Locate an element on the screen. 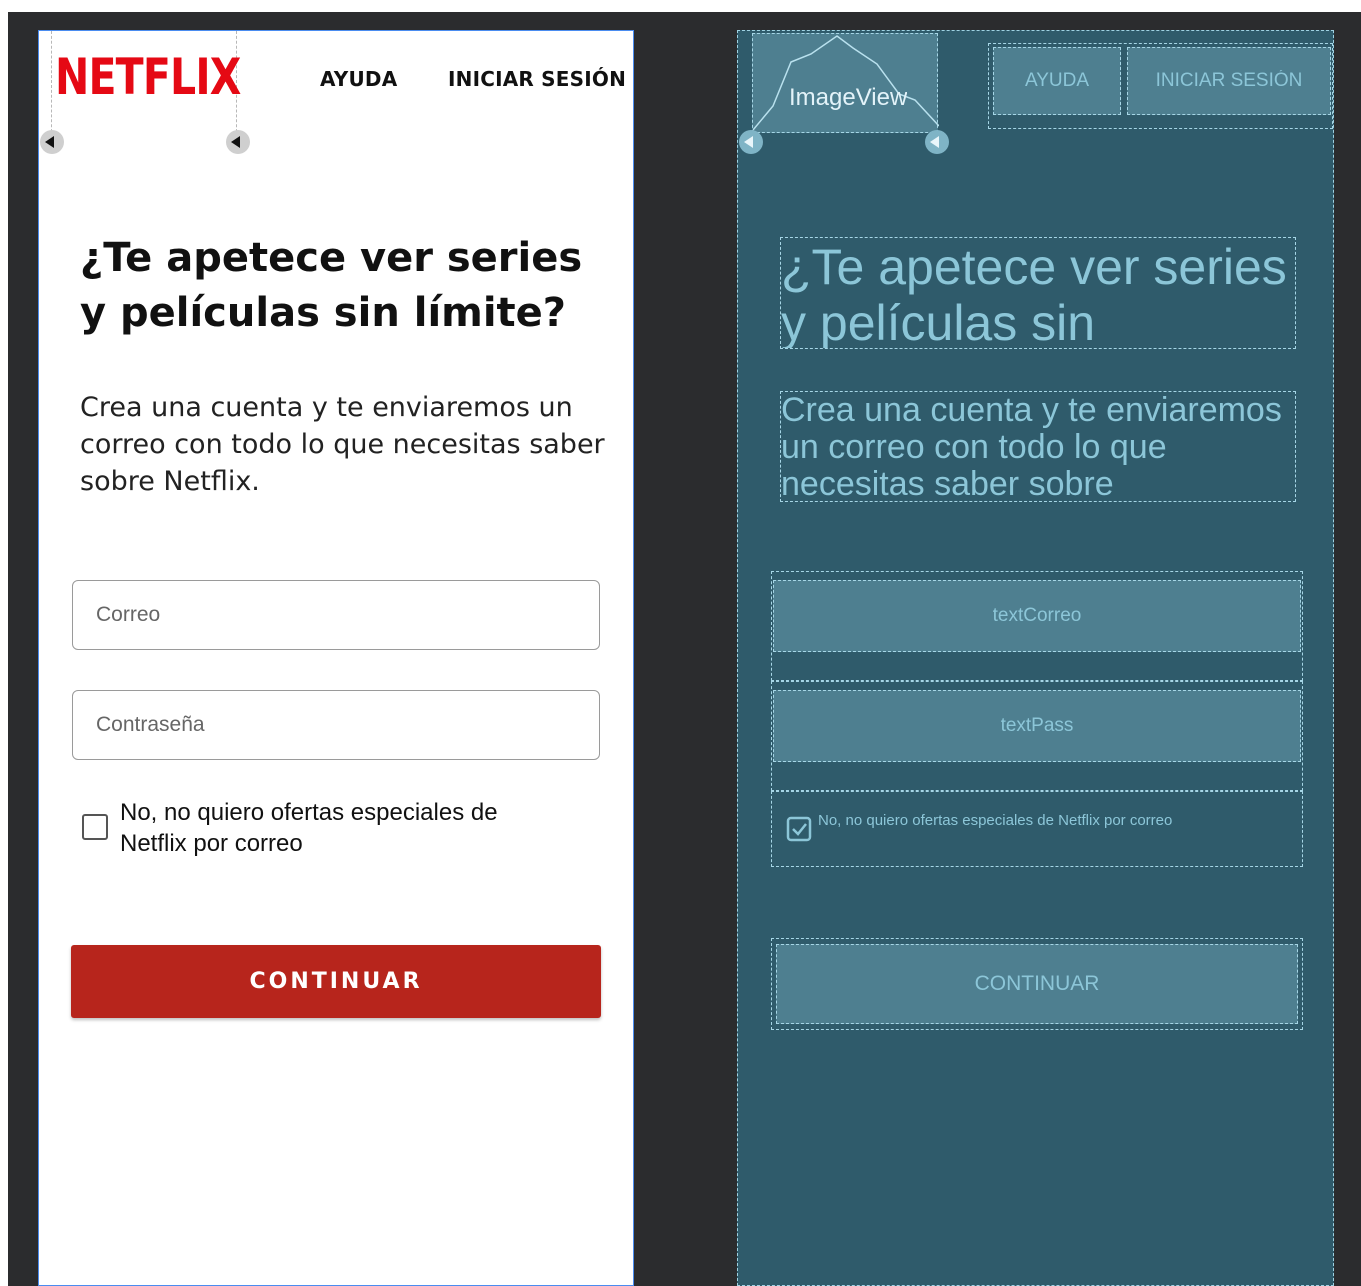 This screenshot has height=1286, width=1361. blueprint-help-button: AYUDA is located at coordinates (1057, 81).